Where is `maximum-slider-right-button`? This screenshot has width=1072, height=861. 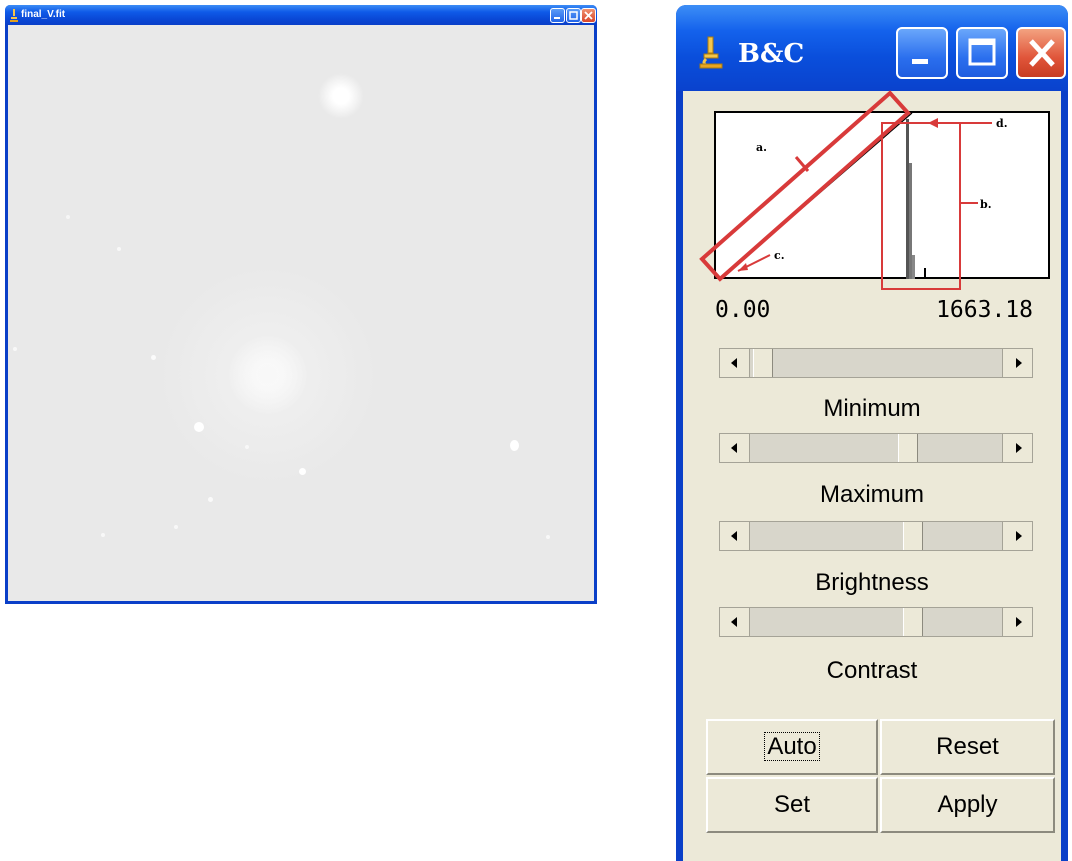 maximum-slider-right-button is located at coordinates (1017, 448).